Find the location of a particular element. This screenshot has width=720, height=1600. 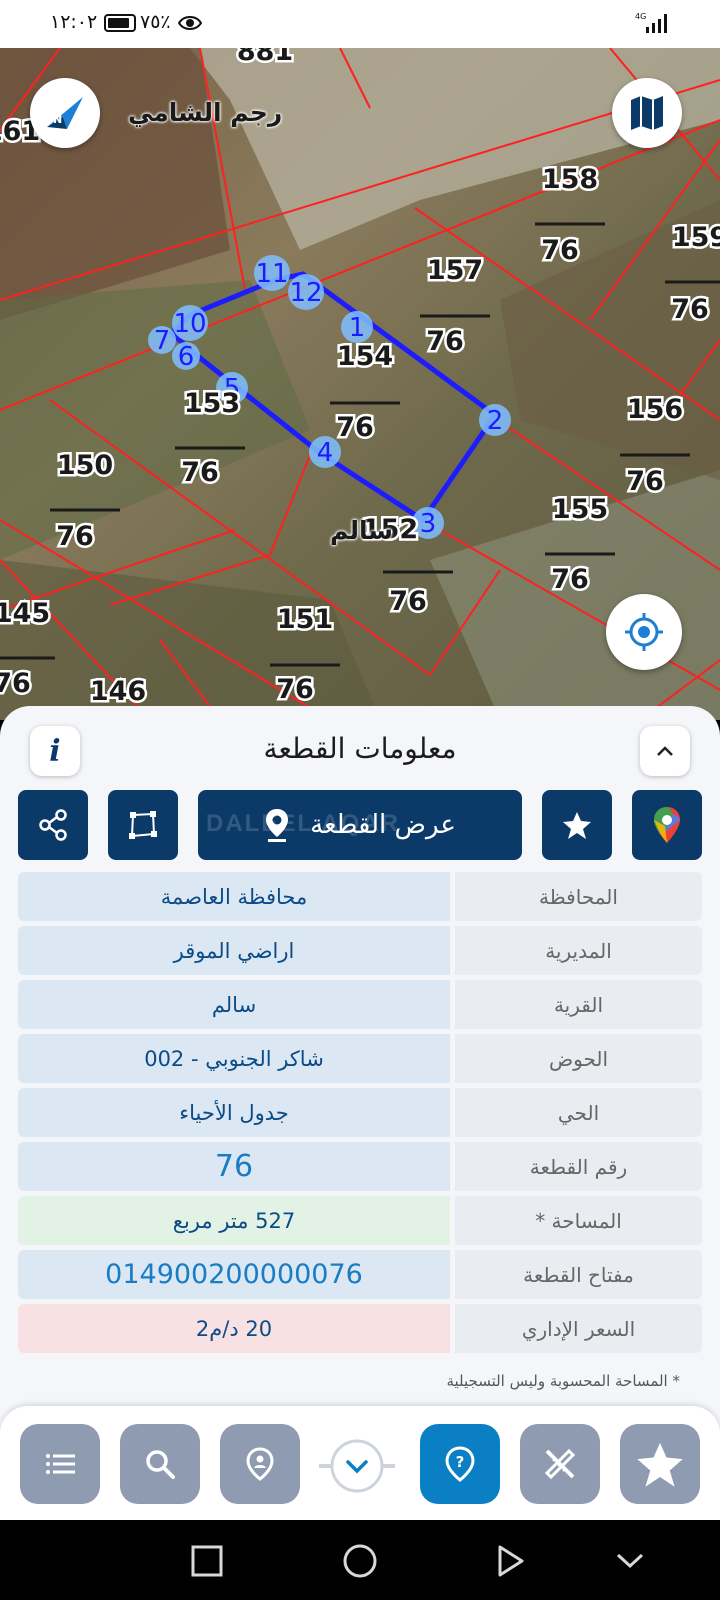

row-basin: شاكر الجنوبي - 002 الحوض is located at coordinates (360, 1058).